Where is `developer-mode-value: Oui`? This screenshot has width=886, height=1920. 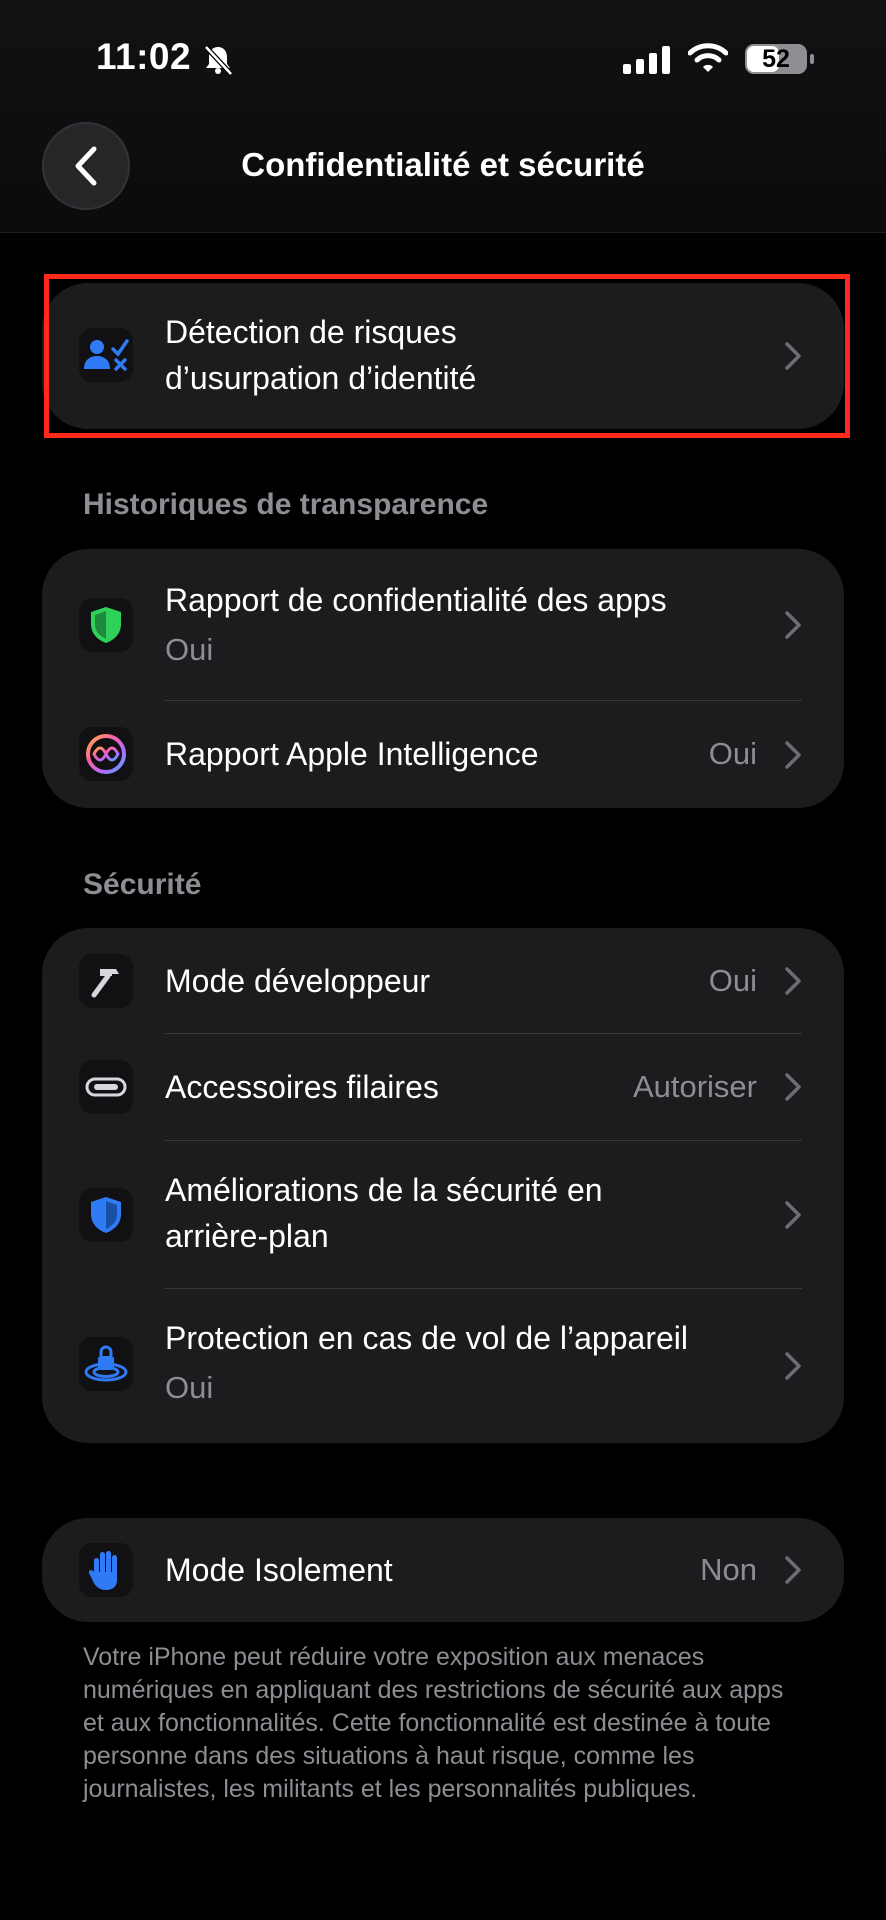 developer-mode-value: Oui is located at coordinates (732, 980).